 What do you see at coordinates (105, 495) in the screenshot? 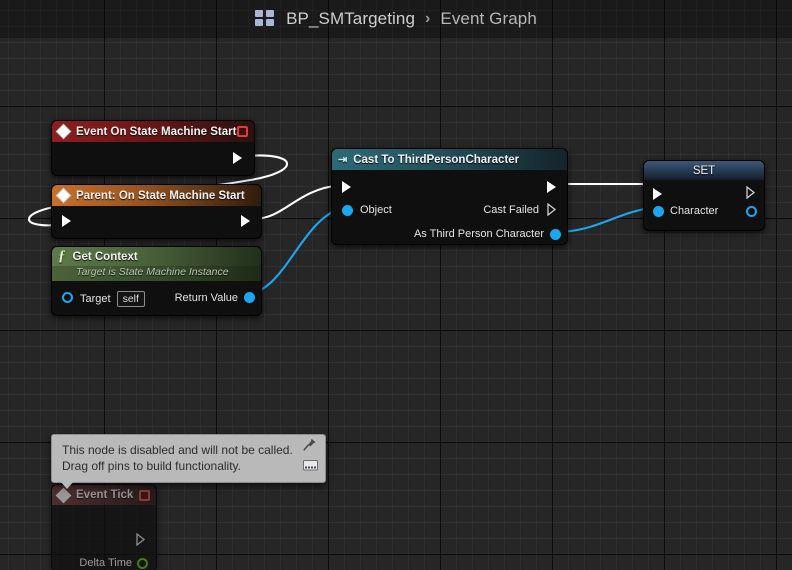
I see `node-title: Event Tick` at bounding box center [105, 495].